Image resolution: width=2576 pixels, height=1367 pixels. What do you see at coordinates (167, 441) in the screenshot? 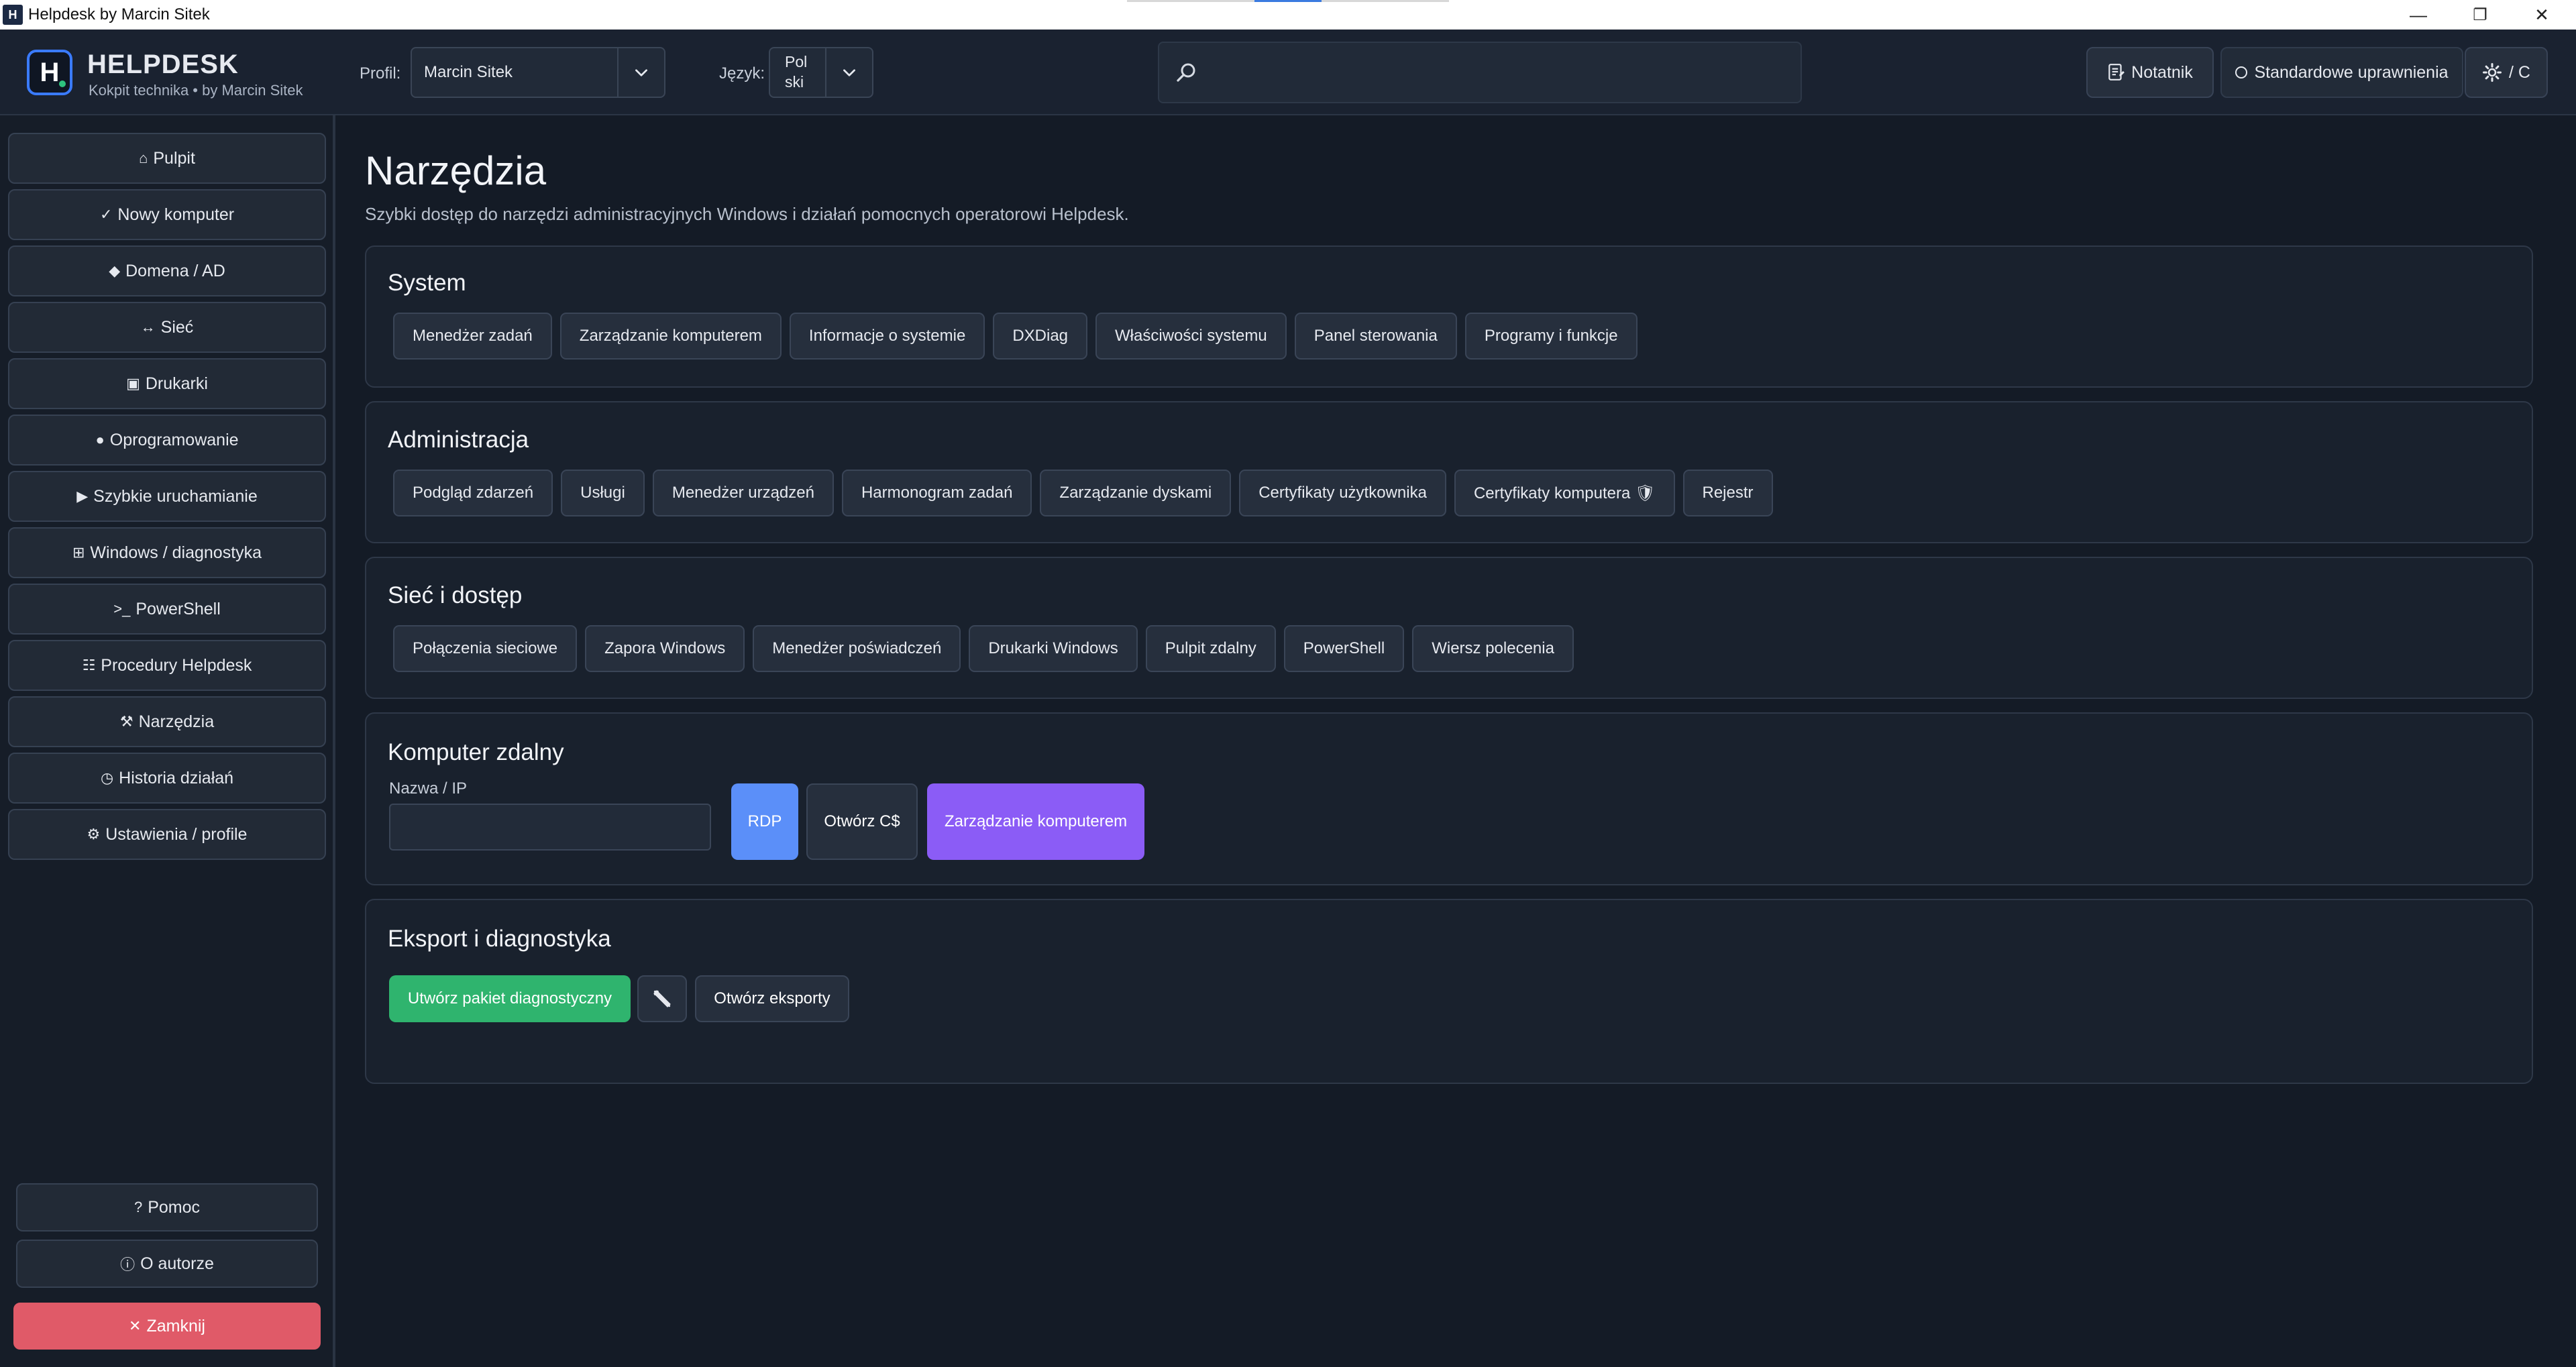
I see `sidebar-item-software: ● Oprogramowanie` at bounding box center [167, 441].